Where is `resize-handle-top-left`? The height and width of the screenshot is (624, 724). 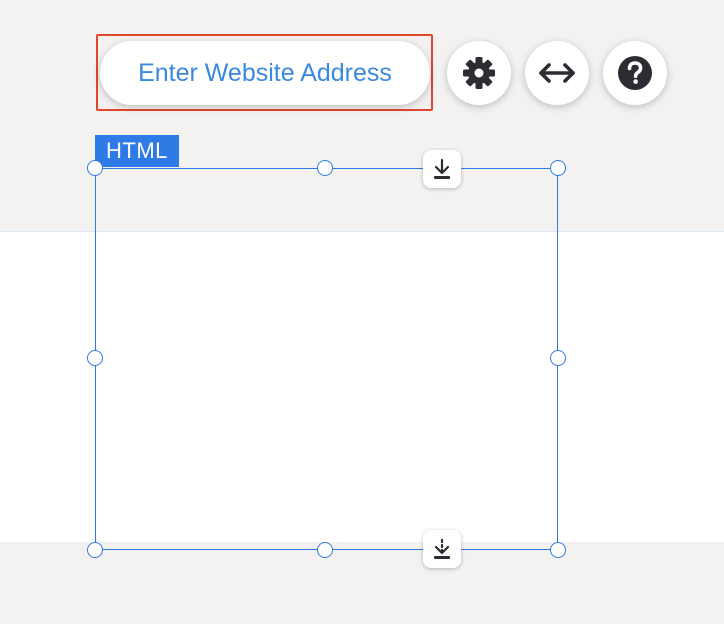 resize-handle-top-left is located at coordinates (95, 168).